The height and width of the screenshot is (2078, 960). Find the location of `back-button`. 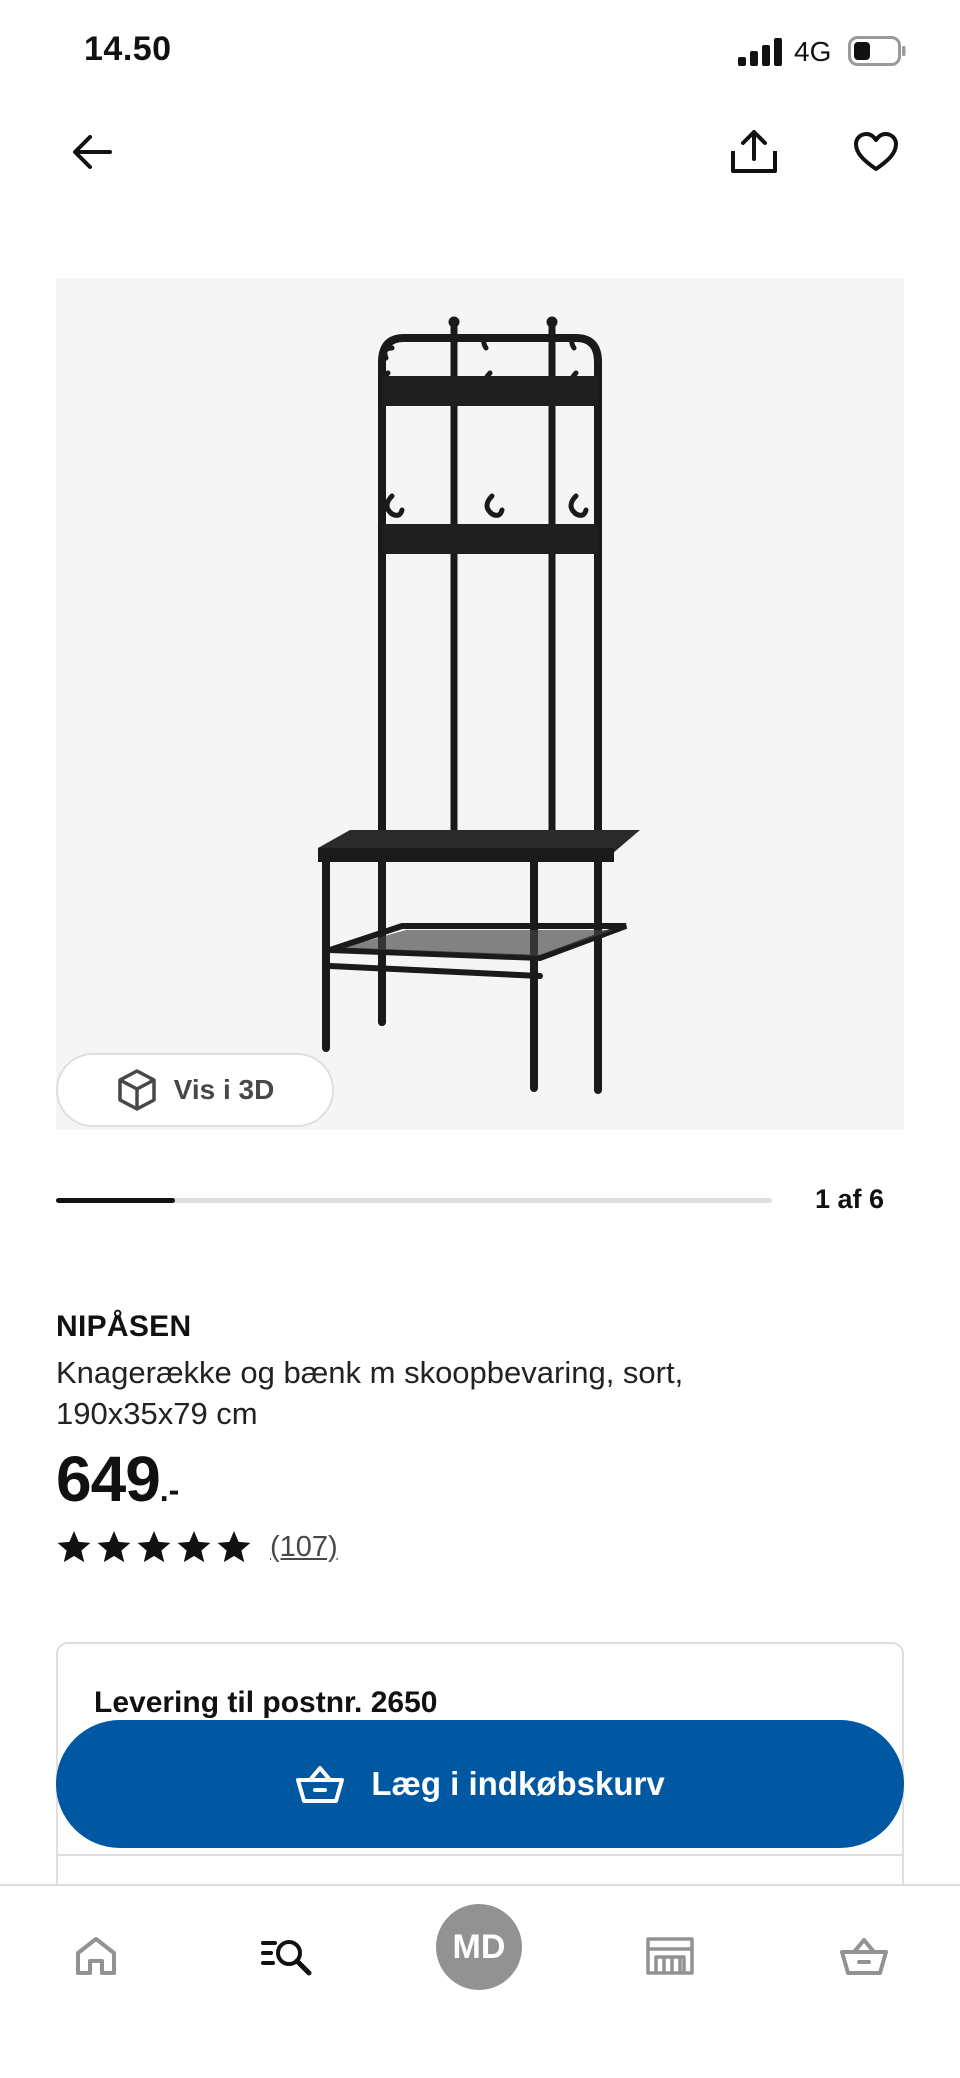

back-button is located at coordinates (92, 152).